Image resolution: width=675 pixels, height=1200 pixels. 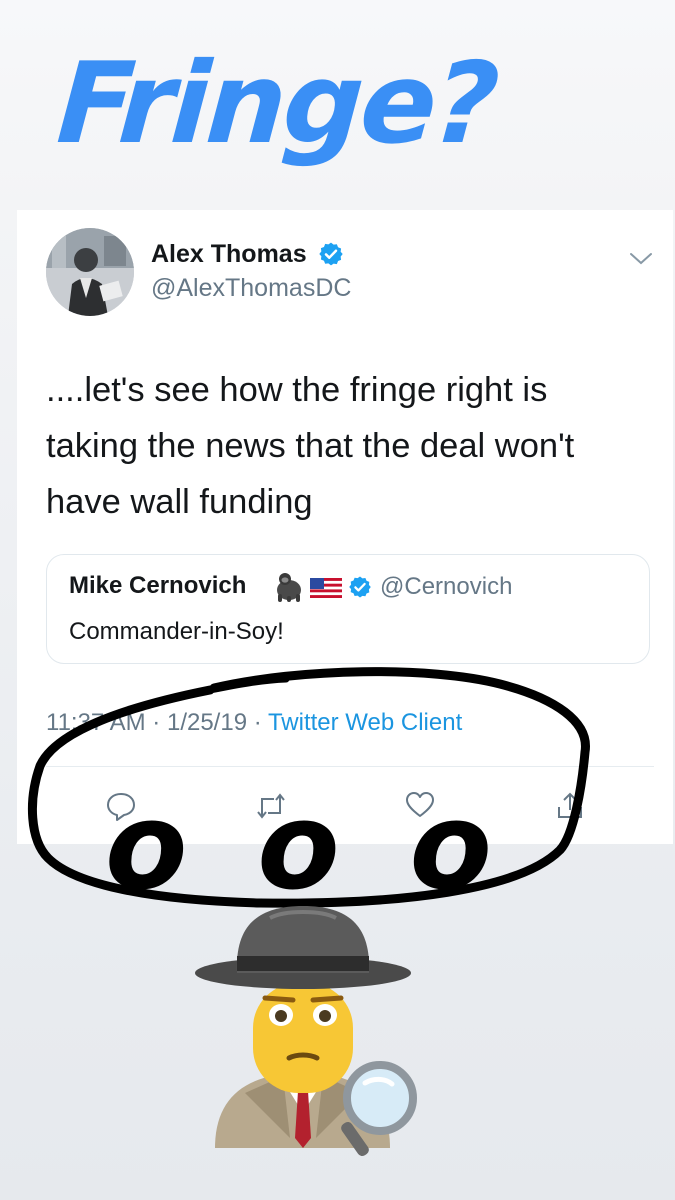 I want to click on chevron-down-icon, so click(x=641, y=259).